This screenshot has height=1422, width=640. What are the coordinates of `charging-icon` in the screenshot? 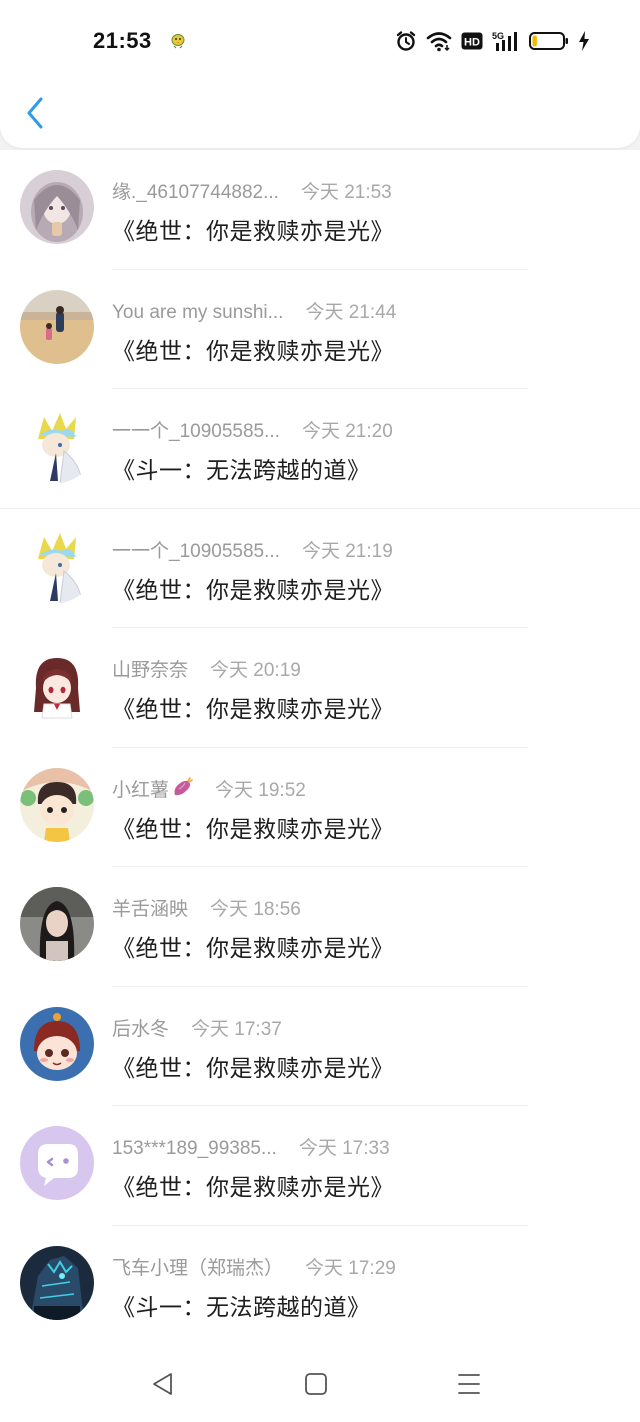 It's located at (584, 41).